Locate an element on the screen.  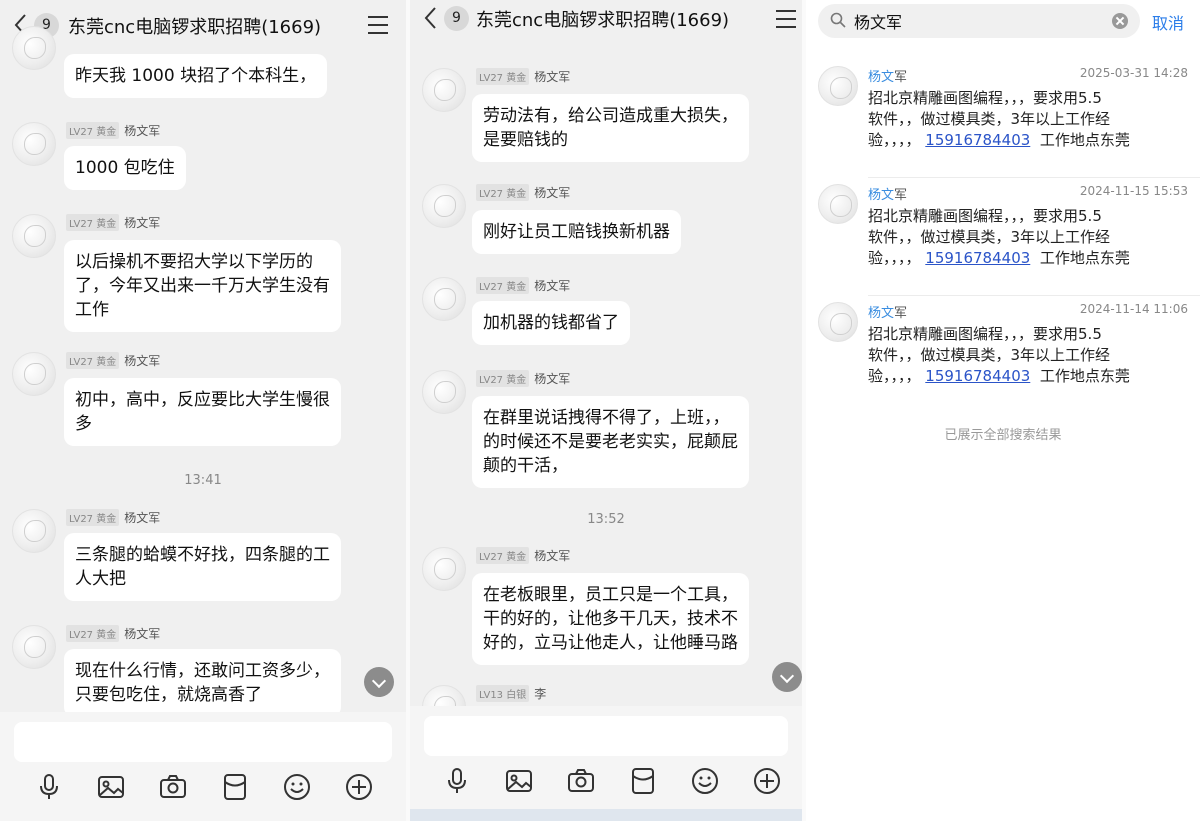
taskbar-strip is located at coordinates (606, 815).